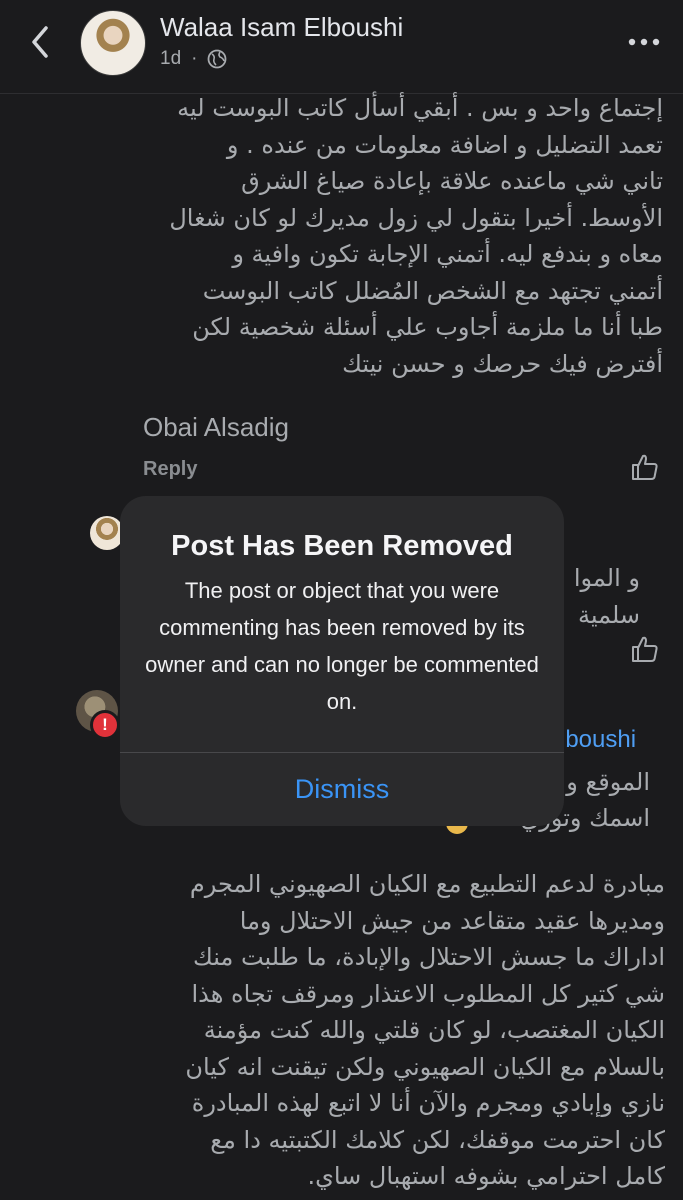 This screenshot has height=1200, width=683. Describe the element at coordinates (281, 27) in the screenshot. I see `author-name: Walaa Isam Elboushi` at that location.